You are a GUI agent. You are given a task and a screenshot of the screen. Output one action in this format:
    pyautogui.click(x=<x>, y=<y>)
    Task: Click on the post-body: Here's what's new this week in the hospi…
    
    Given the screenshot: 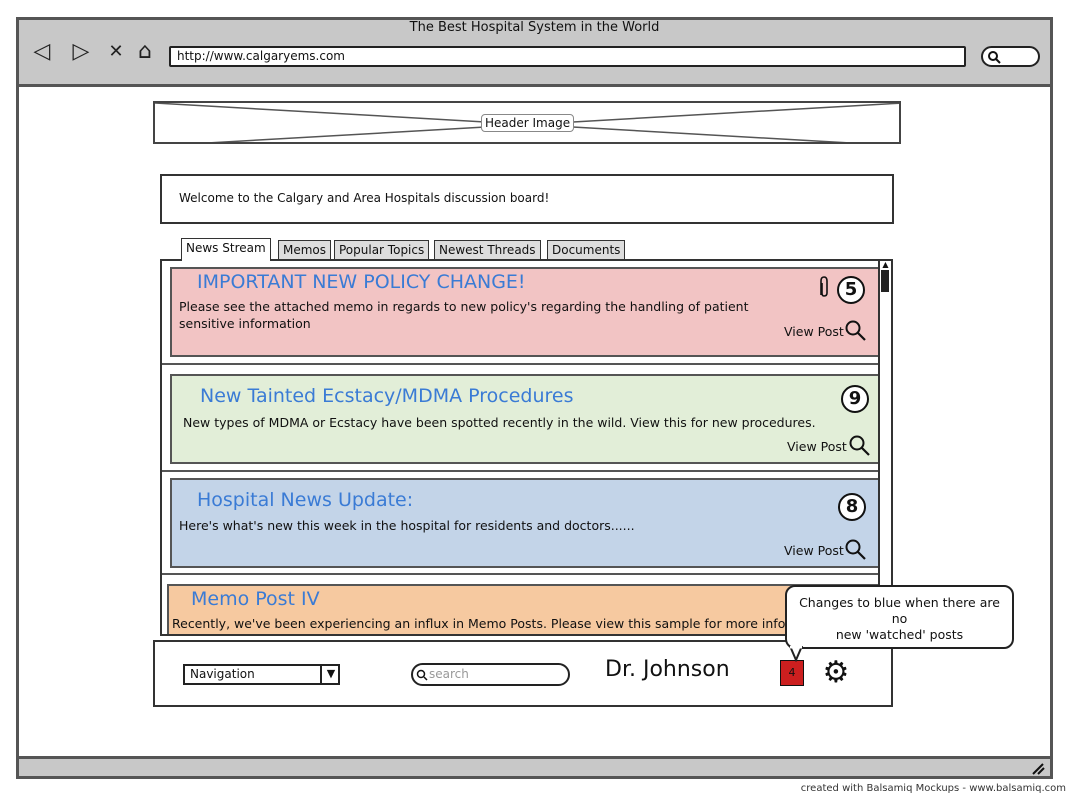 What is the action you would take?
    pyautogui.click(x=407, y=525)
    